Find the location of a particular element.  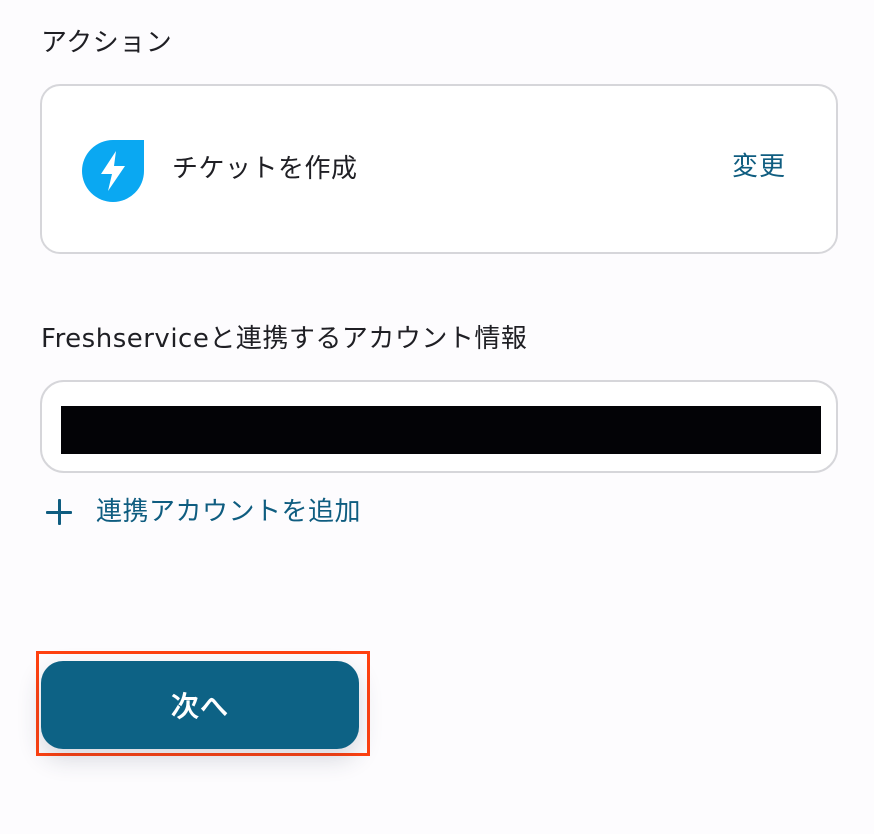

next-button: 次へ is located at coordinates (200, 705).